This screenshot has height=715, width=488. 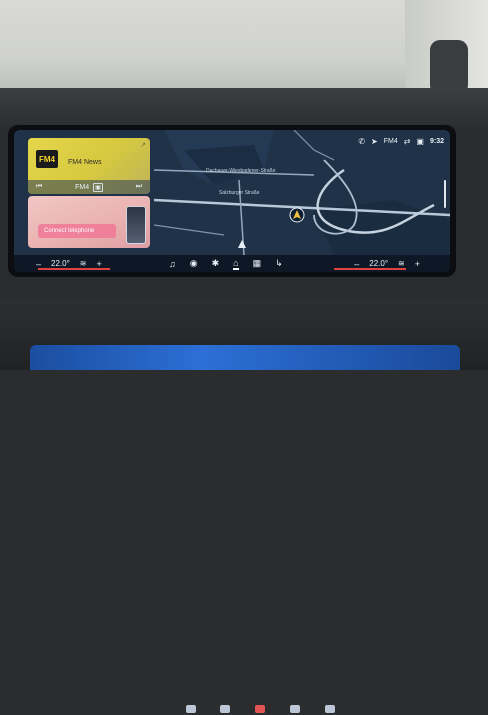 I want to click on phone-icon: ✆, so click(x=362, y=141).